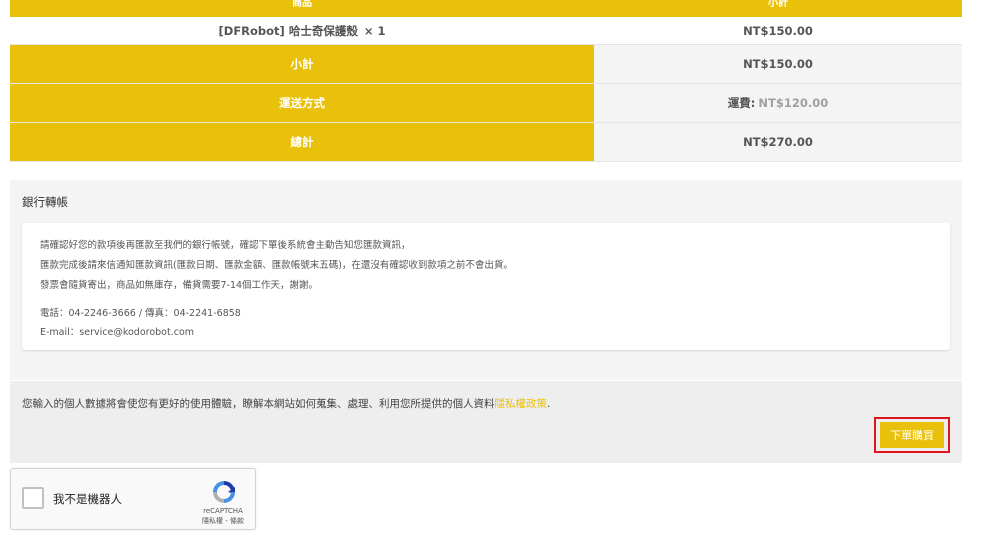 The image size is (1000, 535). I want to click on shipping-fee-label: 運費:, so click(741, 103).